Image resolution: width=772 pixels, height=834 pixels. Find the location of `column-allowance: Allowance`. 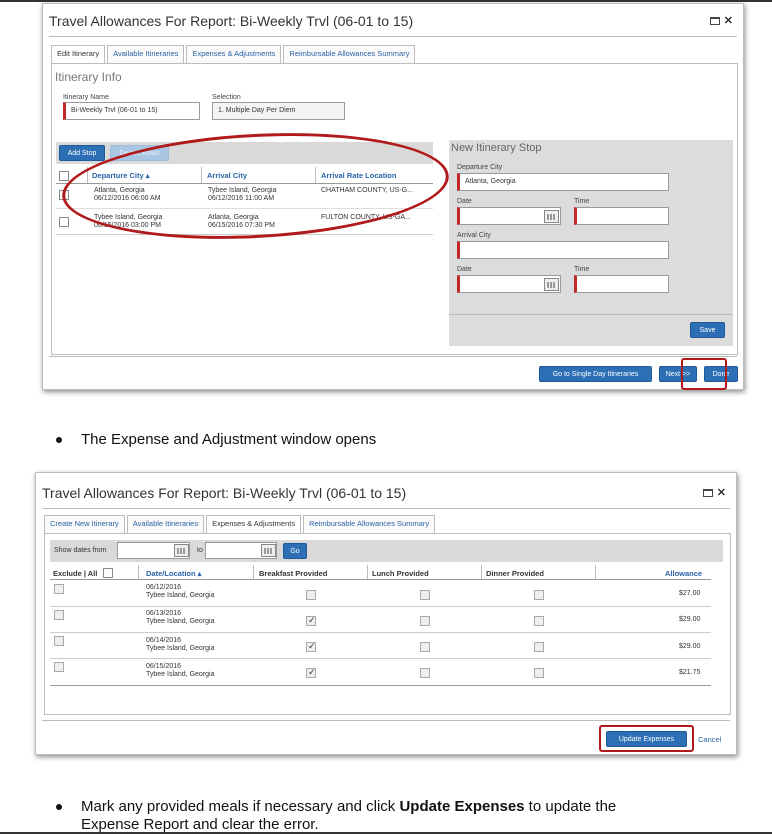

column-allowance: Allowance is located at coordinates (683, 573).